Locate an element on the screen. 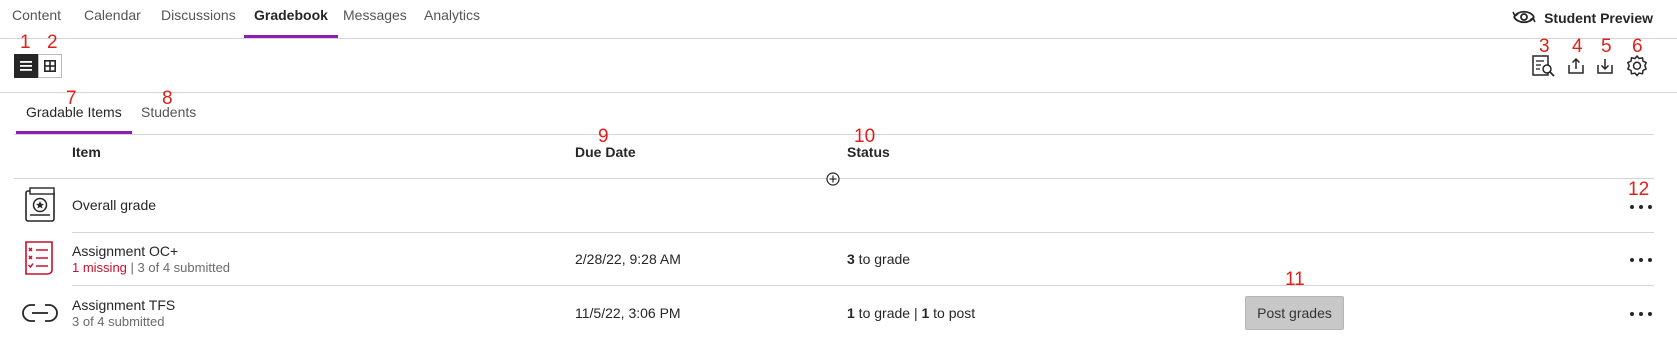  student-preview-button: Student Preview is located at coordinates (1582, 18).